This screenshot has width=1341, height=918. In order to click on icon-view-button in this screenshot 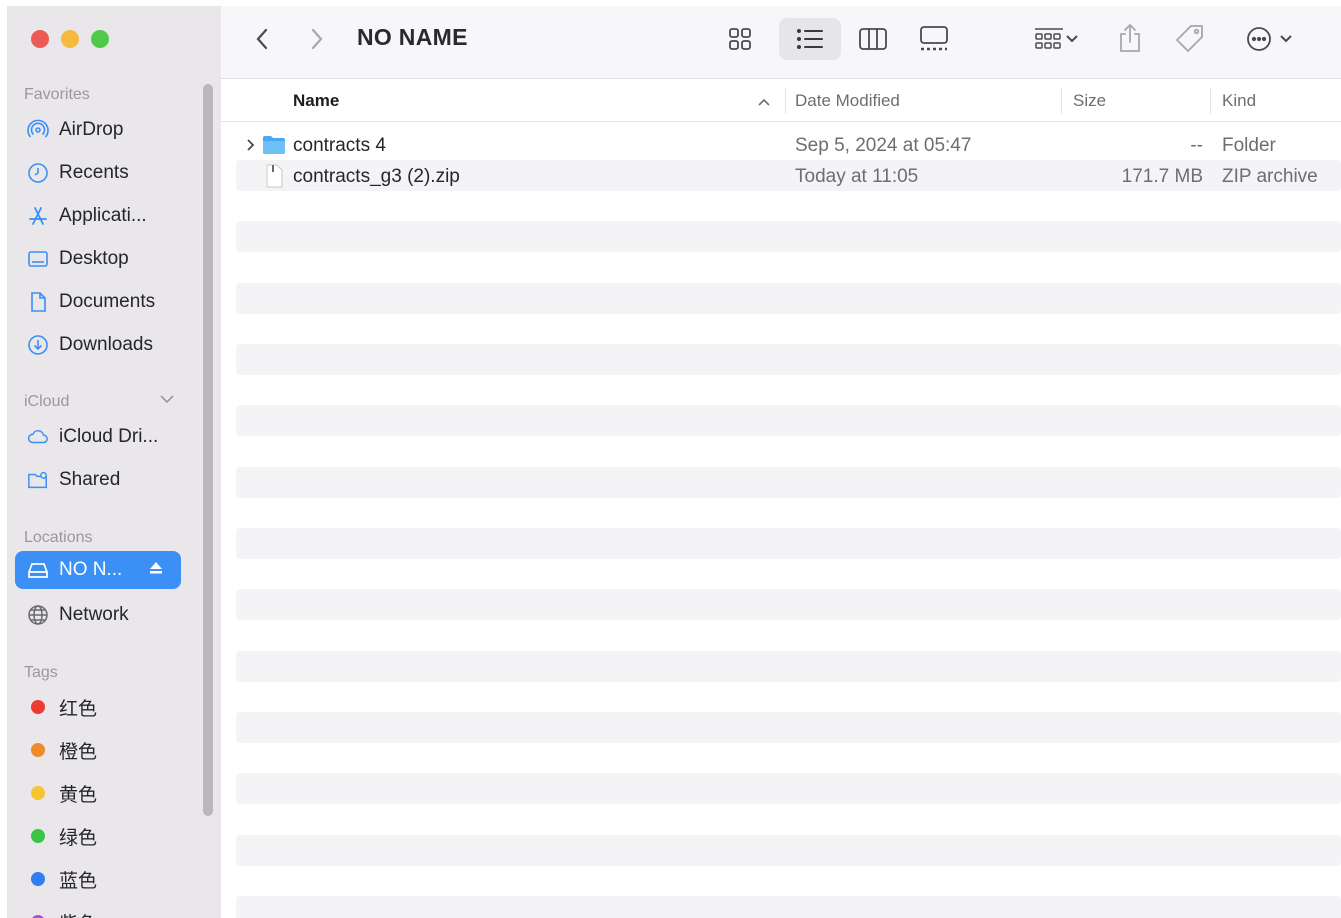, I will do `click(740, 39)`.